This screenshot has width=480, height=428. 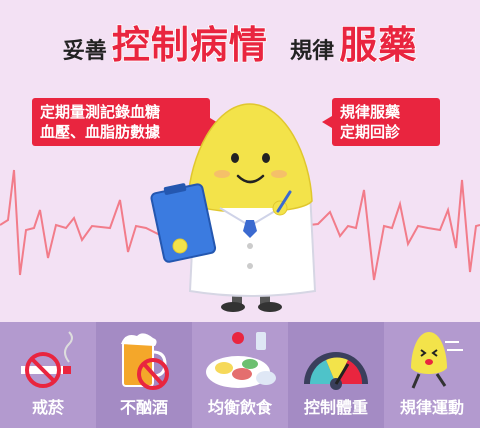 What do you see at coordinates (145, 361) in the screenshot?
I see `no-beer-icon` at bounding box center [145, 361].